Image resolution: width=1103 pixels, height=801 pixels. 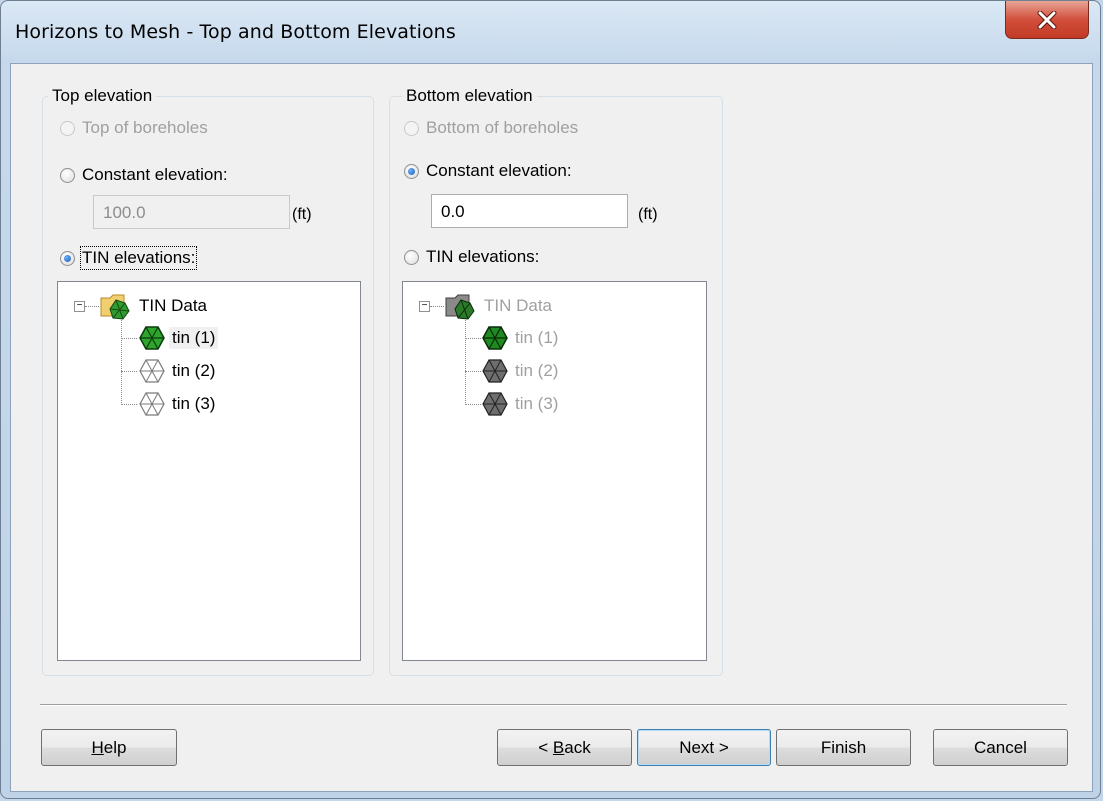 I want to click on top-tin-option: TIN elevations:, so click(x=129, y=258).